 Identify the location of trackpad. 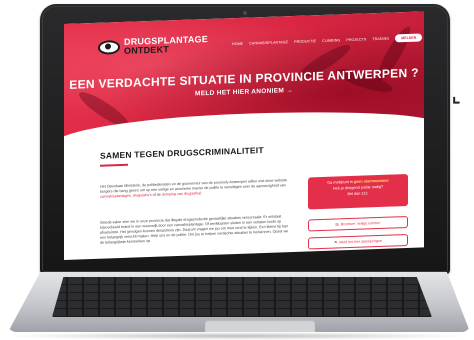
(260, 326).